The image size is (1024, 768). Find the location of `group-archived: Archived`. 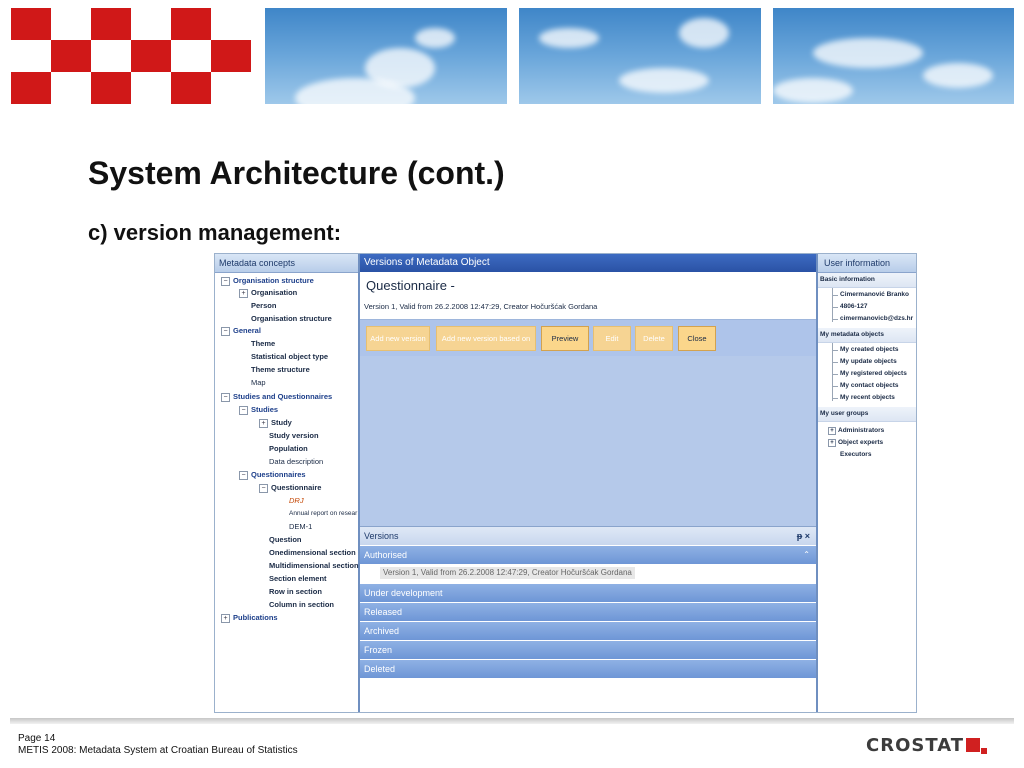

group-archived: Archived is located at coordinates (588, 630).